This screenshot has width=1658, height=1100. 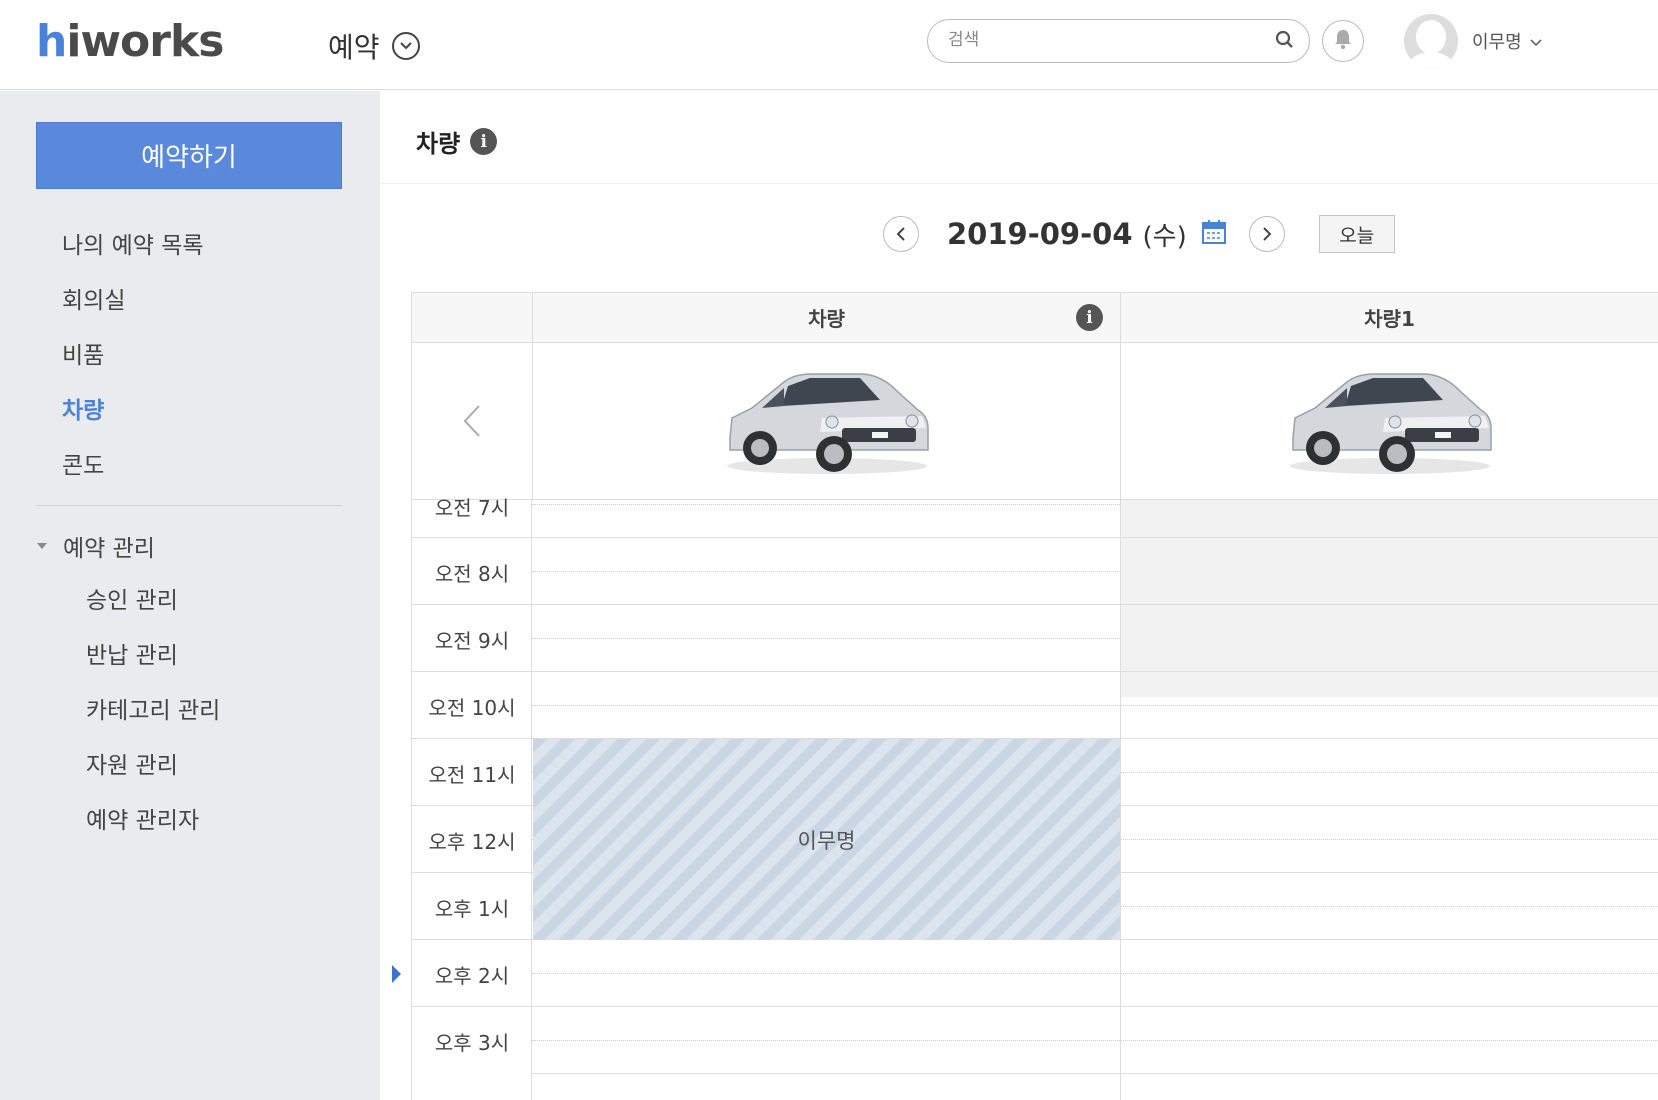 I want to click on hiworks-logo: hiworks, so click(x=130, y=41).